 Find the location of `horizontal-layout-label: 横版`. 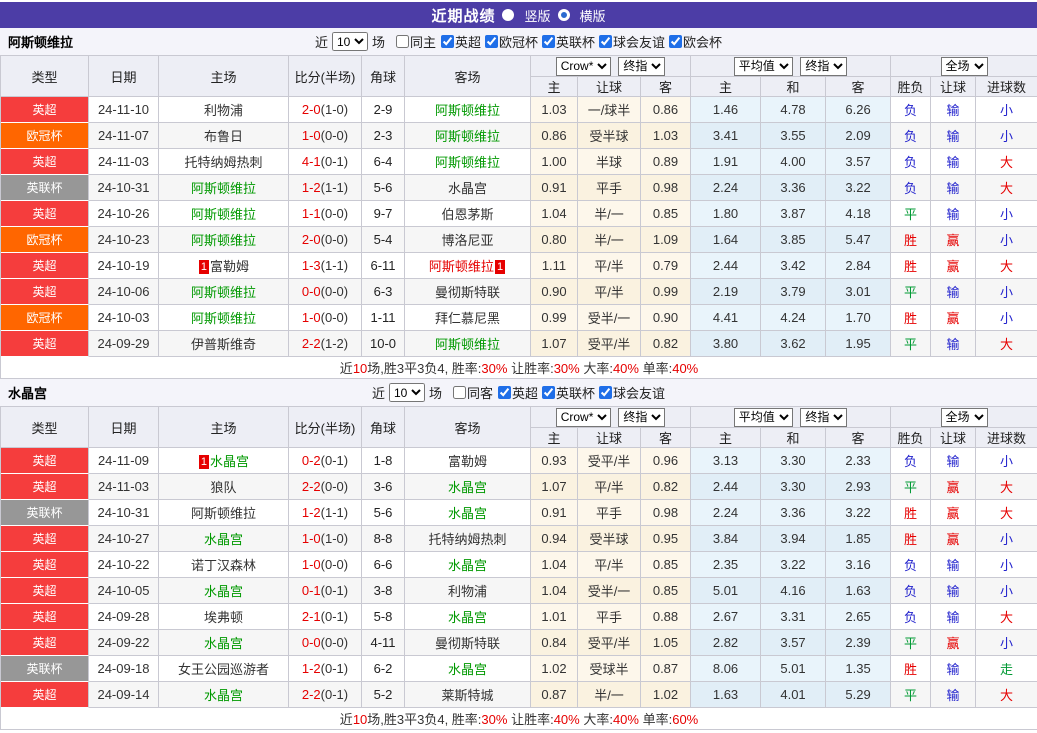

horizontal-layout-label: 横版 is located at coordinates (593, 15).